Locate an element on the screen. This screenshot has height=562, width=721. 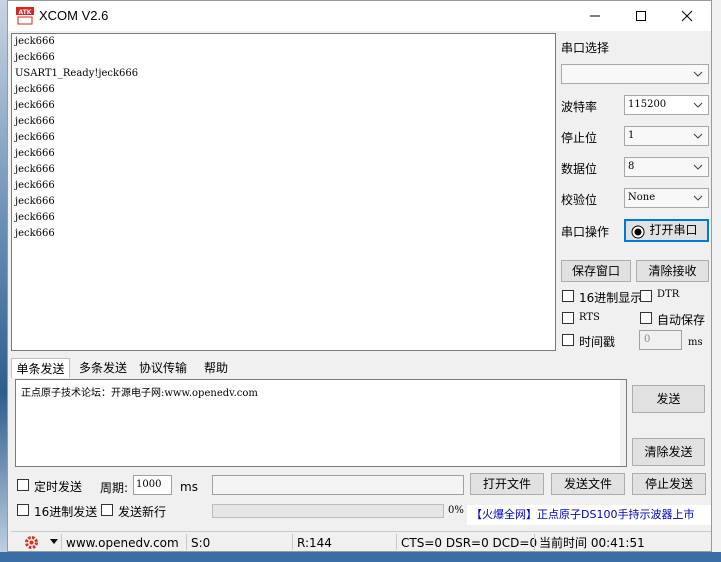
maximize-button is located at coordinates (641, 16).